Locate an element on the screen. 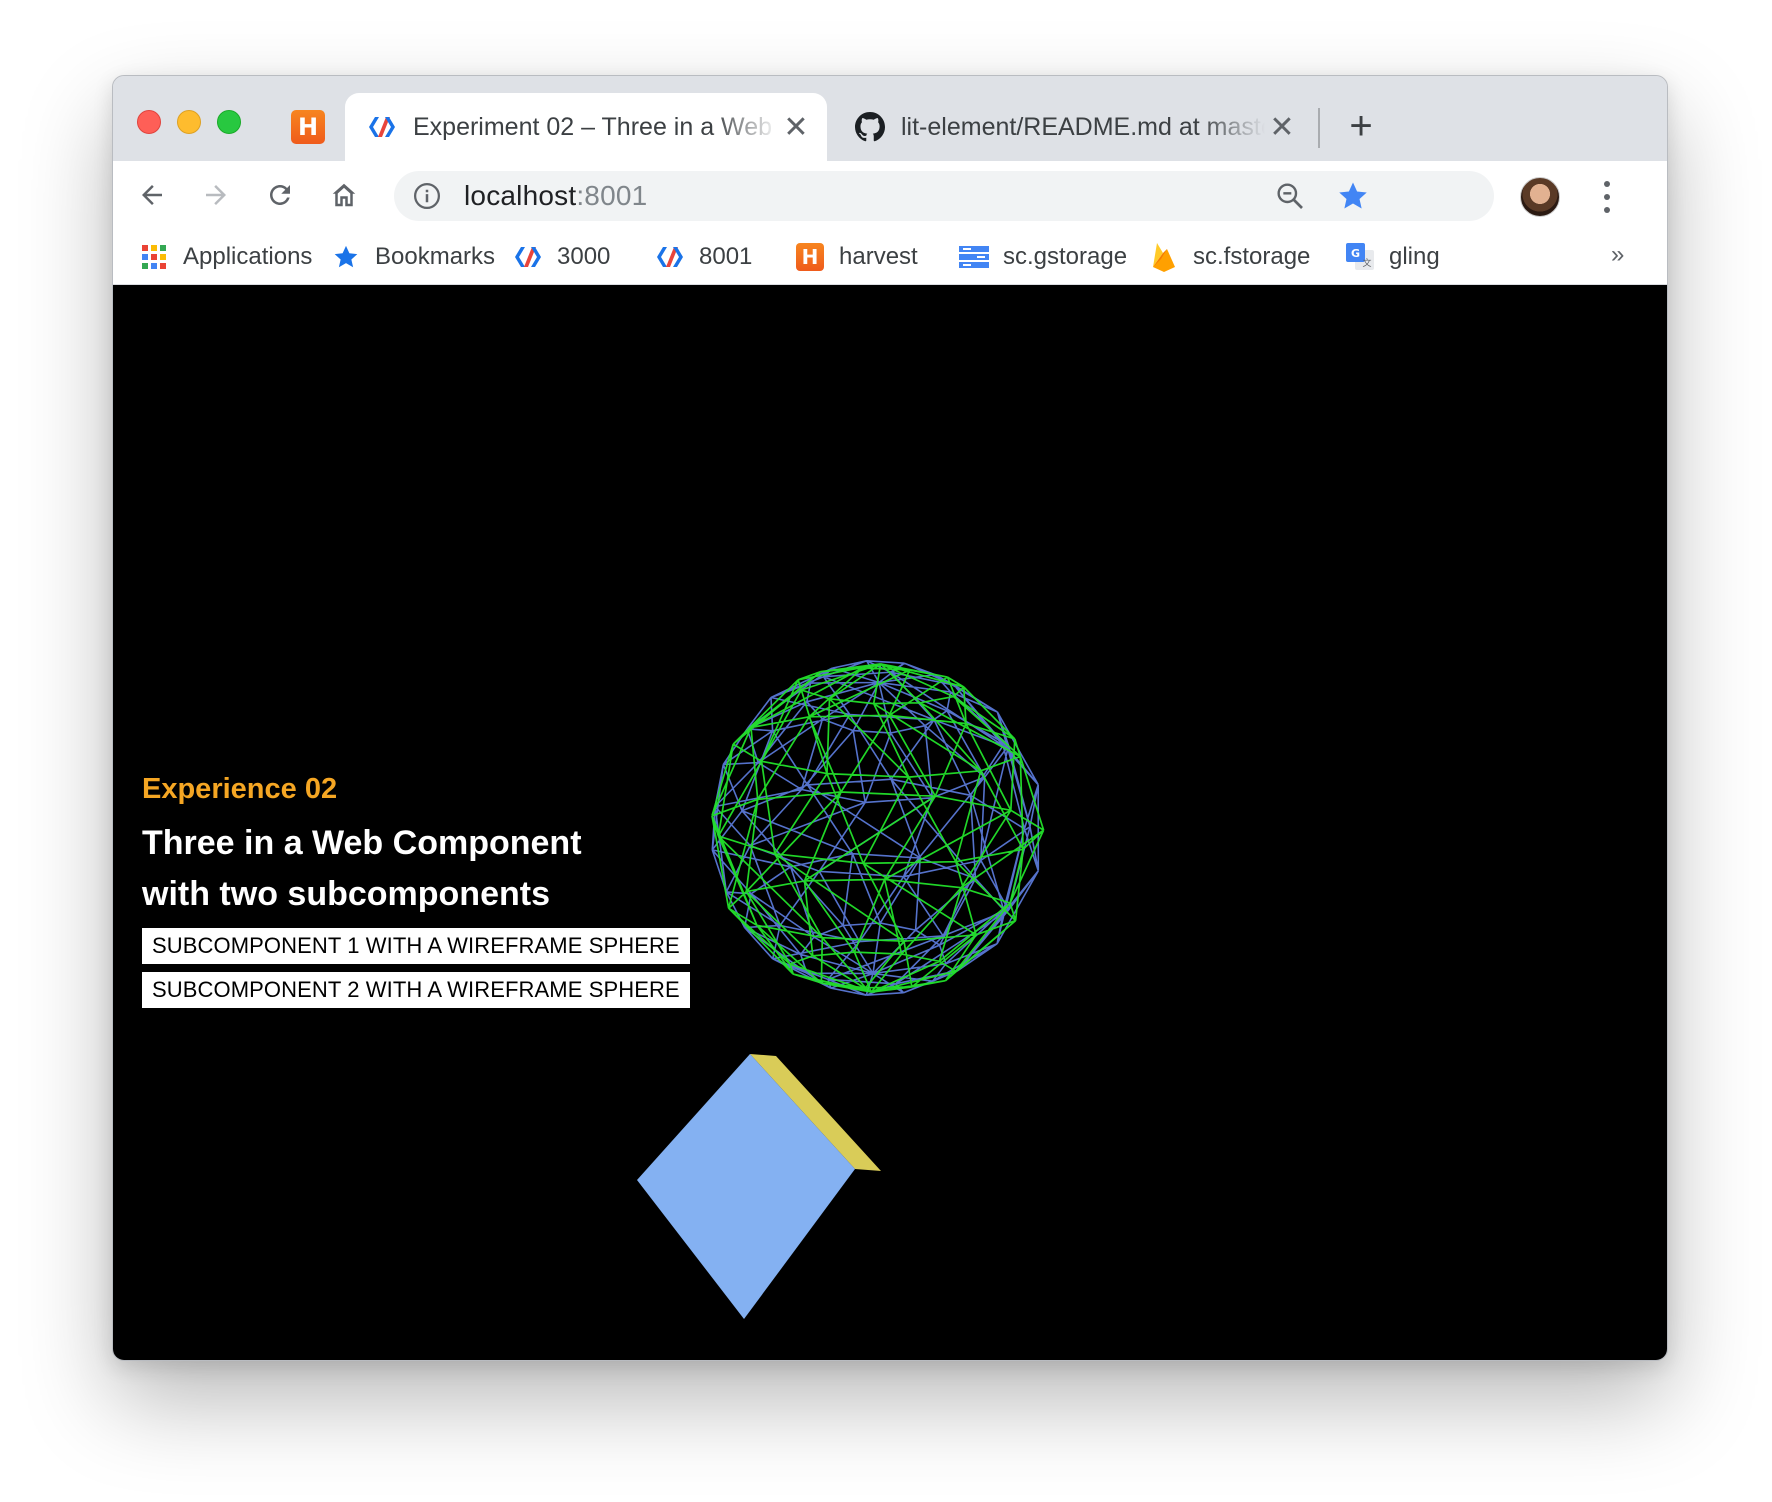 The width and height of the screenshot is (1772, 1502). tab-title: Experiment 02 – Three in a Web Component is located at coordinates (596, 126).